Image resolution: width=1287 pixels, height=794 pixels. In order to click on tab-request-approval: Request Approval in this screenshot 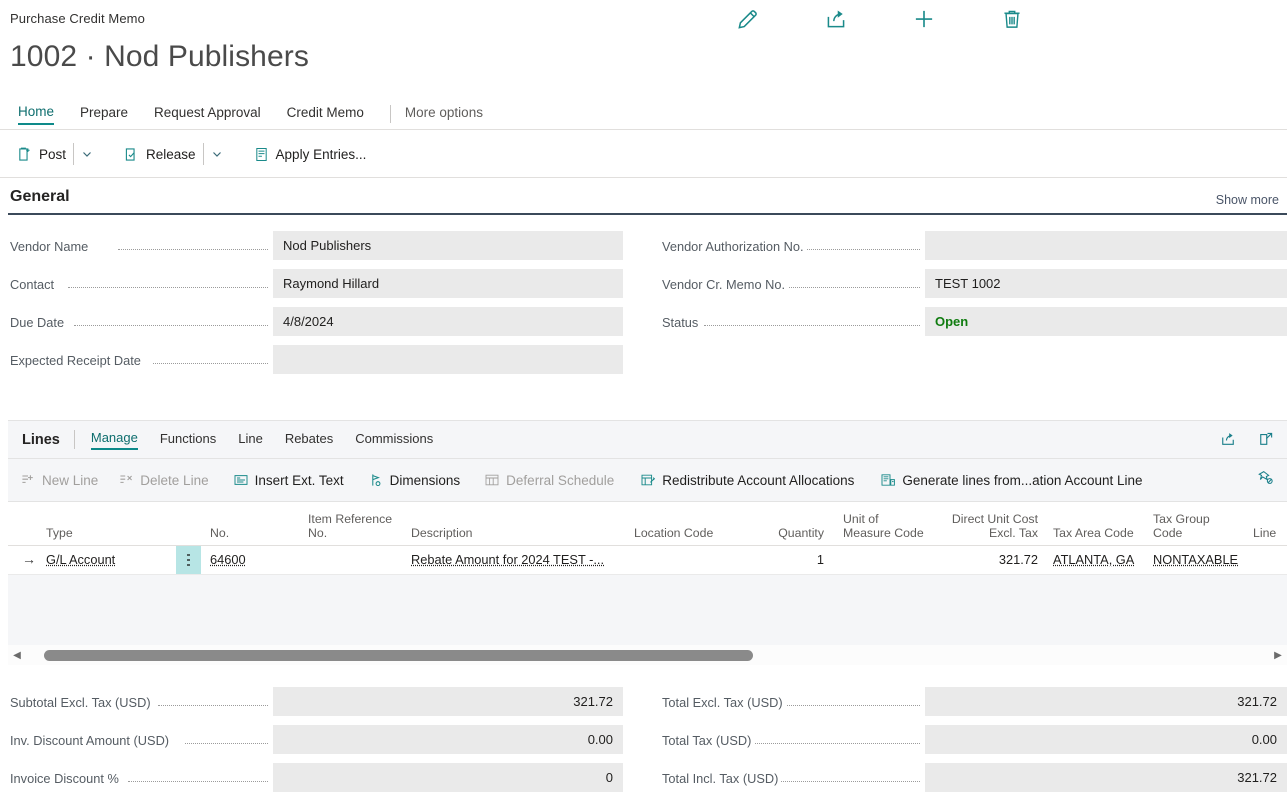, I will do `click(207, 114)`.